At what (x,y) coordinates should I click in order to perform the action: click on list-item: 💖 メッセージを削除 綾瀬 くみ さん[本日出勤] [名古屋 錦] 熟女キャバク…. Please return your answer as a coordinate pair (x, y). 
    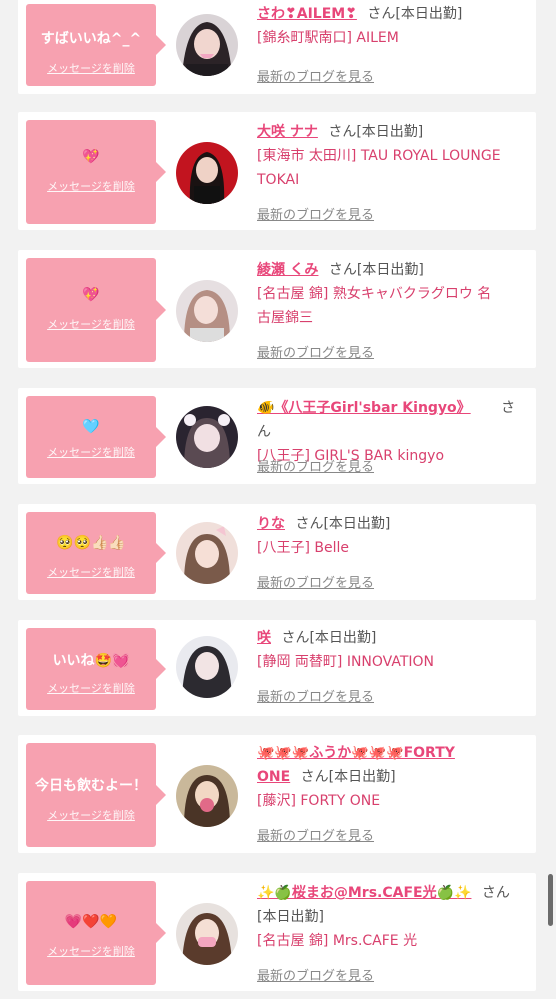
    Looking at the image, I should click on (277, 309).